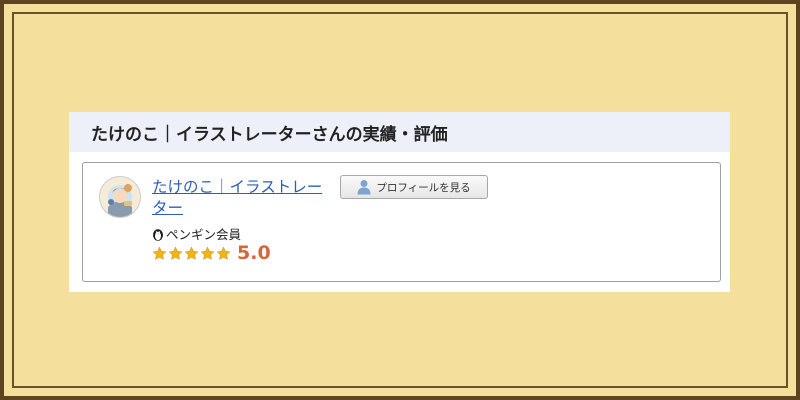 The image size is (800, 400). I want to click on card-header: たけのこ｜イラストレーターさんの実績・評価, so click(399, 132).